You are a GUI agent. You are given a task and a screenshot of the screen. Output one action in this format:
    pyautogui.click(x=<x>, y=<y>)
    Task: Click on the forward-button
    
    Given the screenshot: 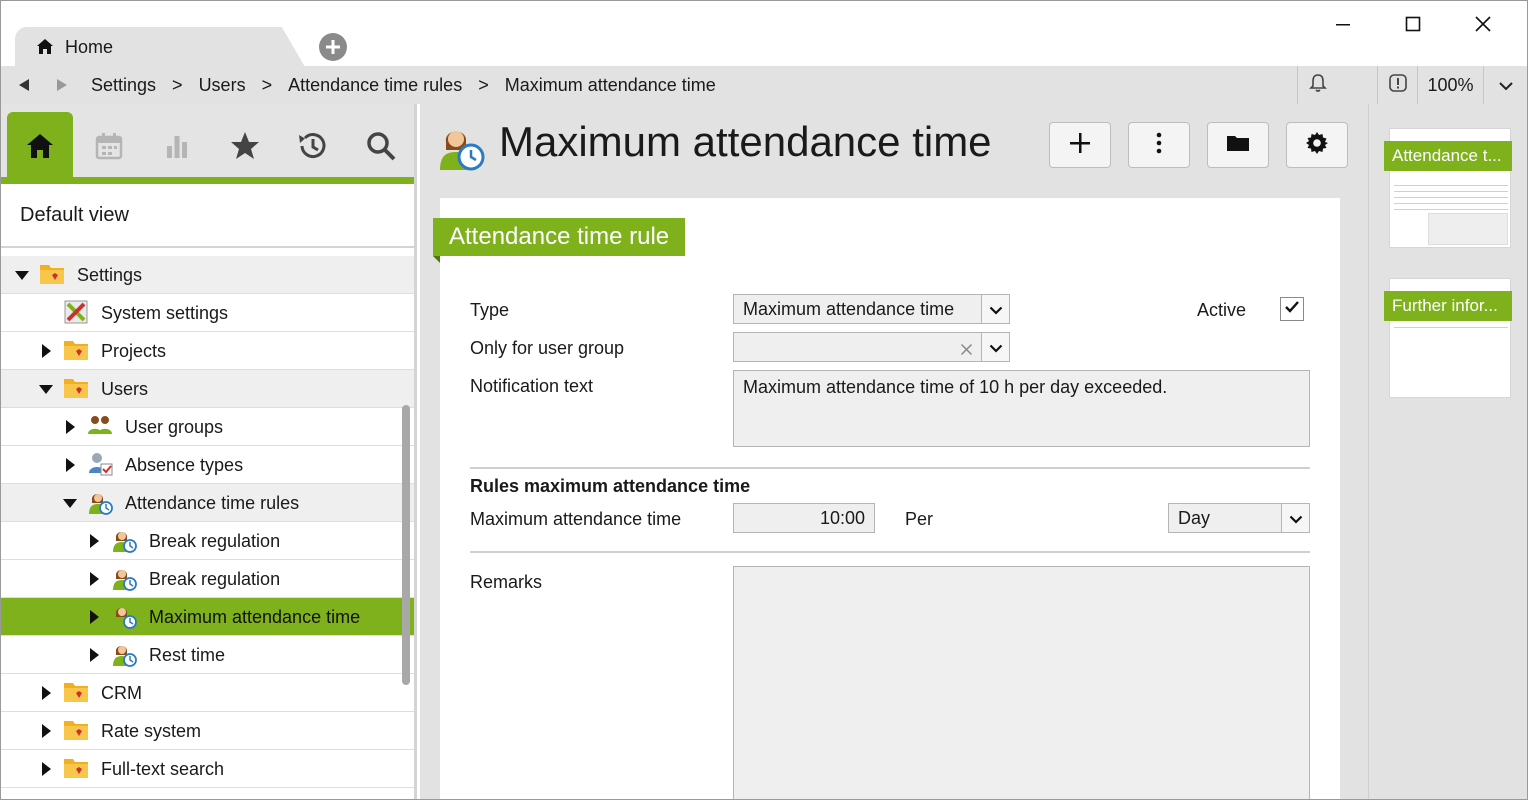 What is the action you would take?
    pyautogui.click(x=62, y=85)
    